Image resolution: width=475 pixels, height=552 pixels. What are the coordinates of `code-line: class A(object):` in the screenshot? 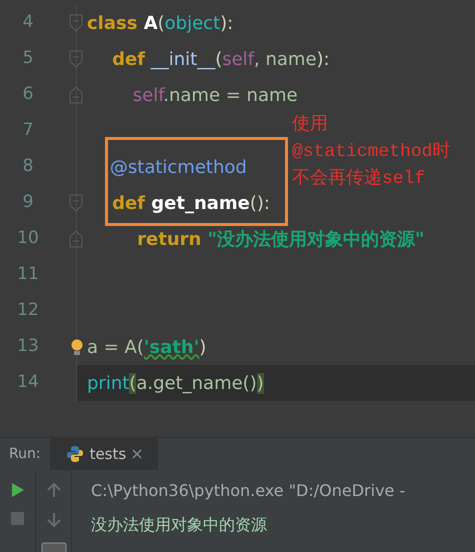 It's located at (160, 24).